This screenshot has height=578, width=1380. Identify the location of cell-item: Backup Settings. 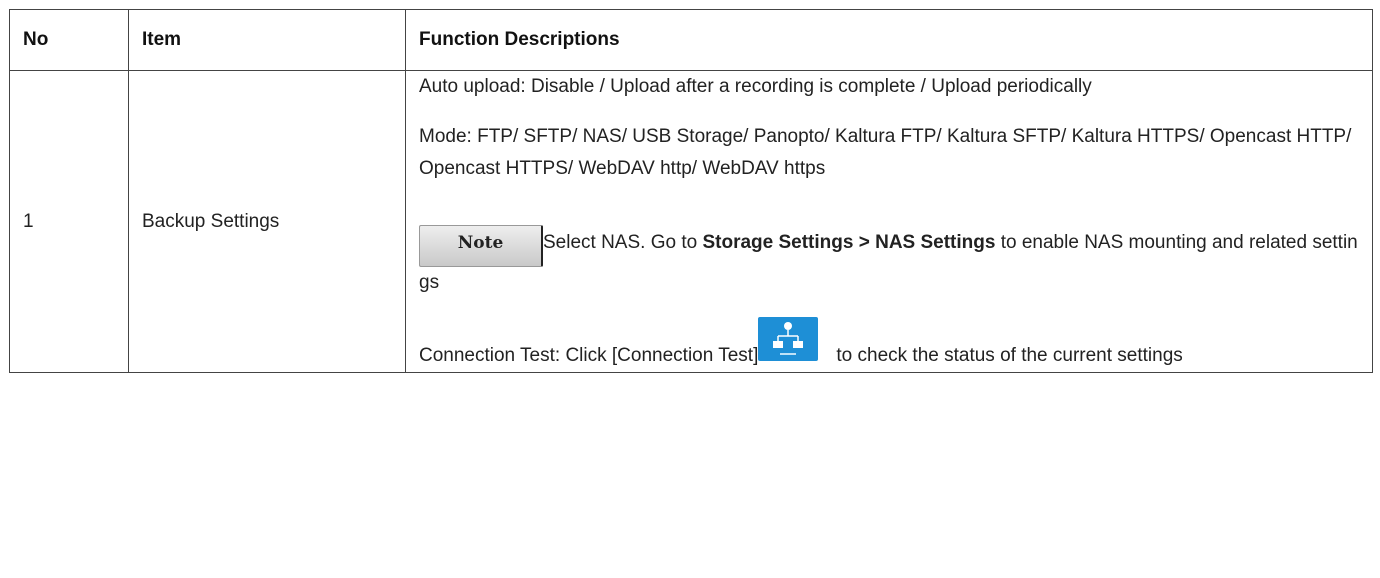
(267, 221).